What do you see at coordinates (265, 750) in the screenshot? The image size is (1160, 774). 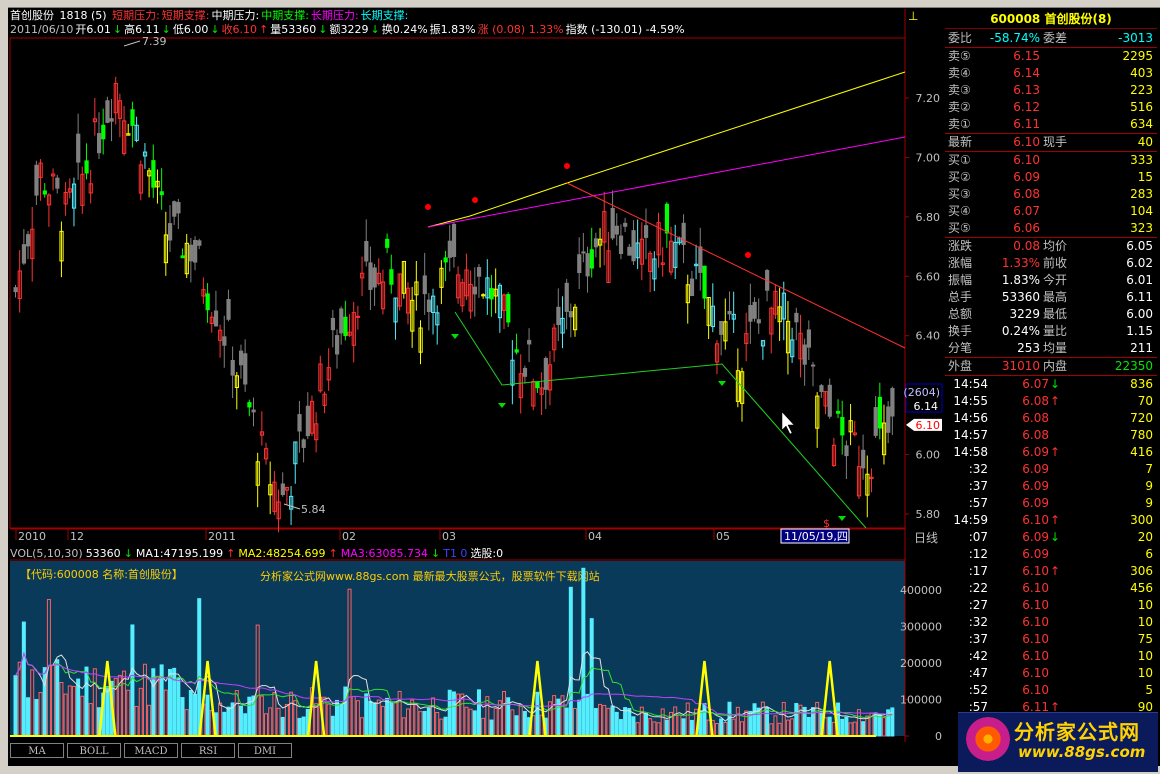 I see `tab-dmi: DMI` at bounding box center [265, 750].